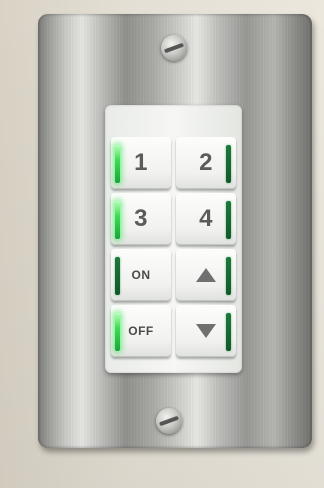 Image resolution: width=324 pixels, height=488 pixels. What do you see at coordinates (117, 220) in the screenshot?
I see `scene-3-led` at bounding box center [117, 220].